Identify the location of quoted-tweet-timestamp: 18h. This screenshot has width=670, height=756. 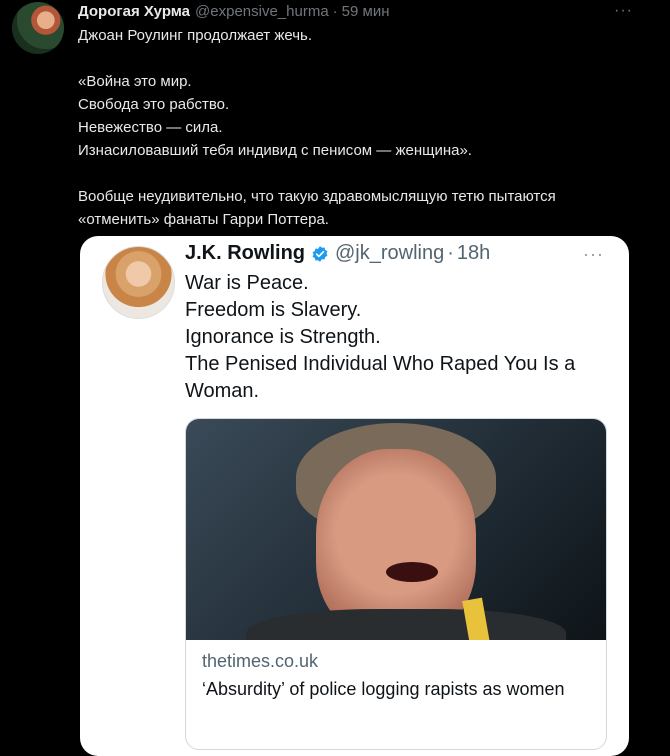
(473, 253).